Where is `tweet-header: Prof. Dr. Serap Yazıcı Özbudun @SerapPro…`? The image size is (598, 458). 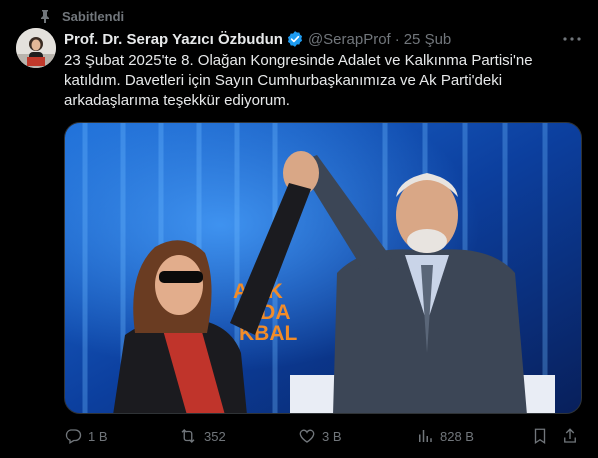 tweet-header: Prof. Dr. Serap Yazıcı Özbudun @SerapPro… is located at coordinates (323, 39).